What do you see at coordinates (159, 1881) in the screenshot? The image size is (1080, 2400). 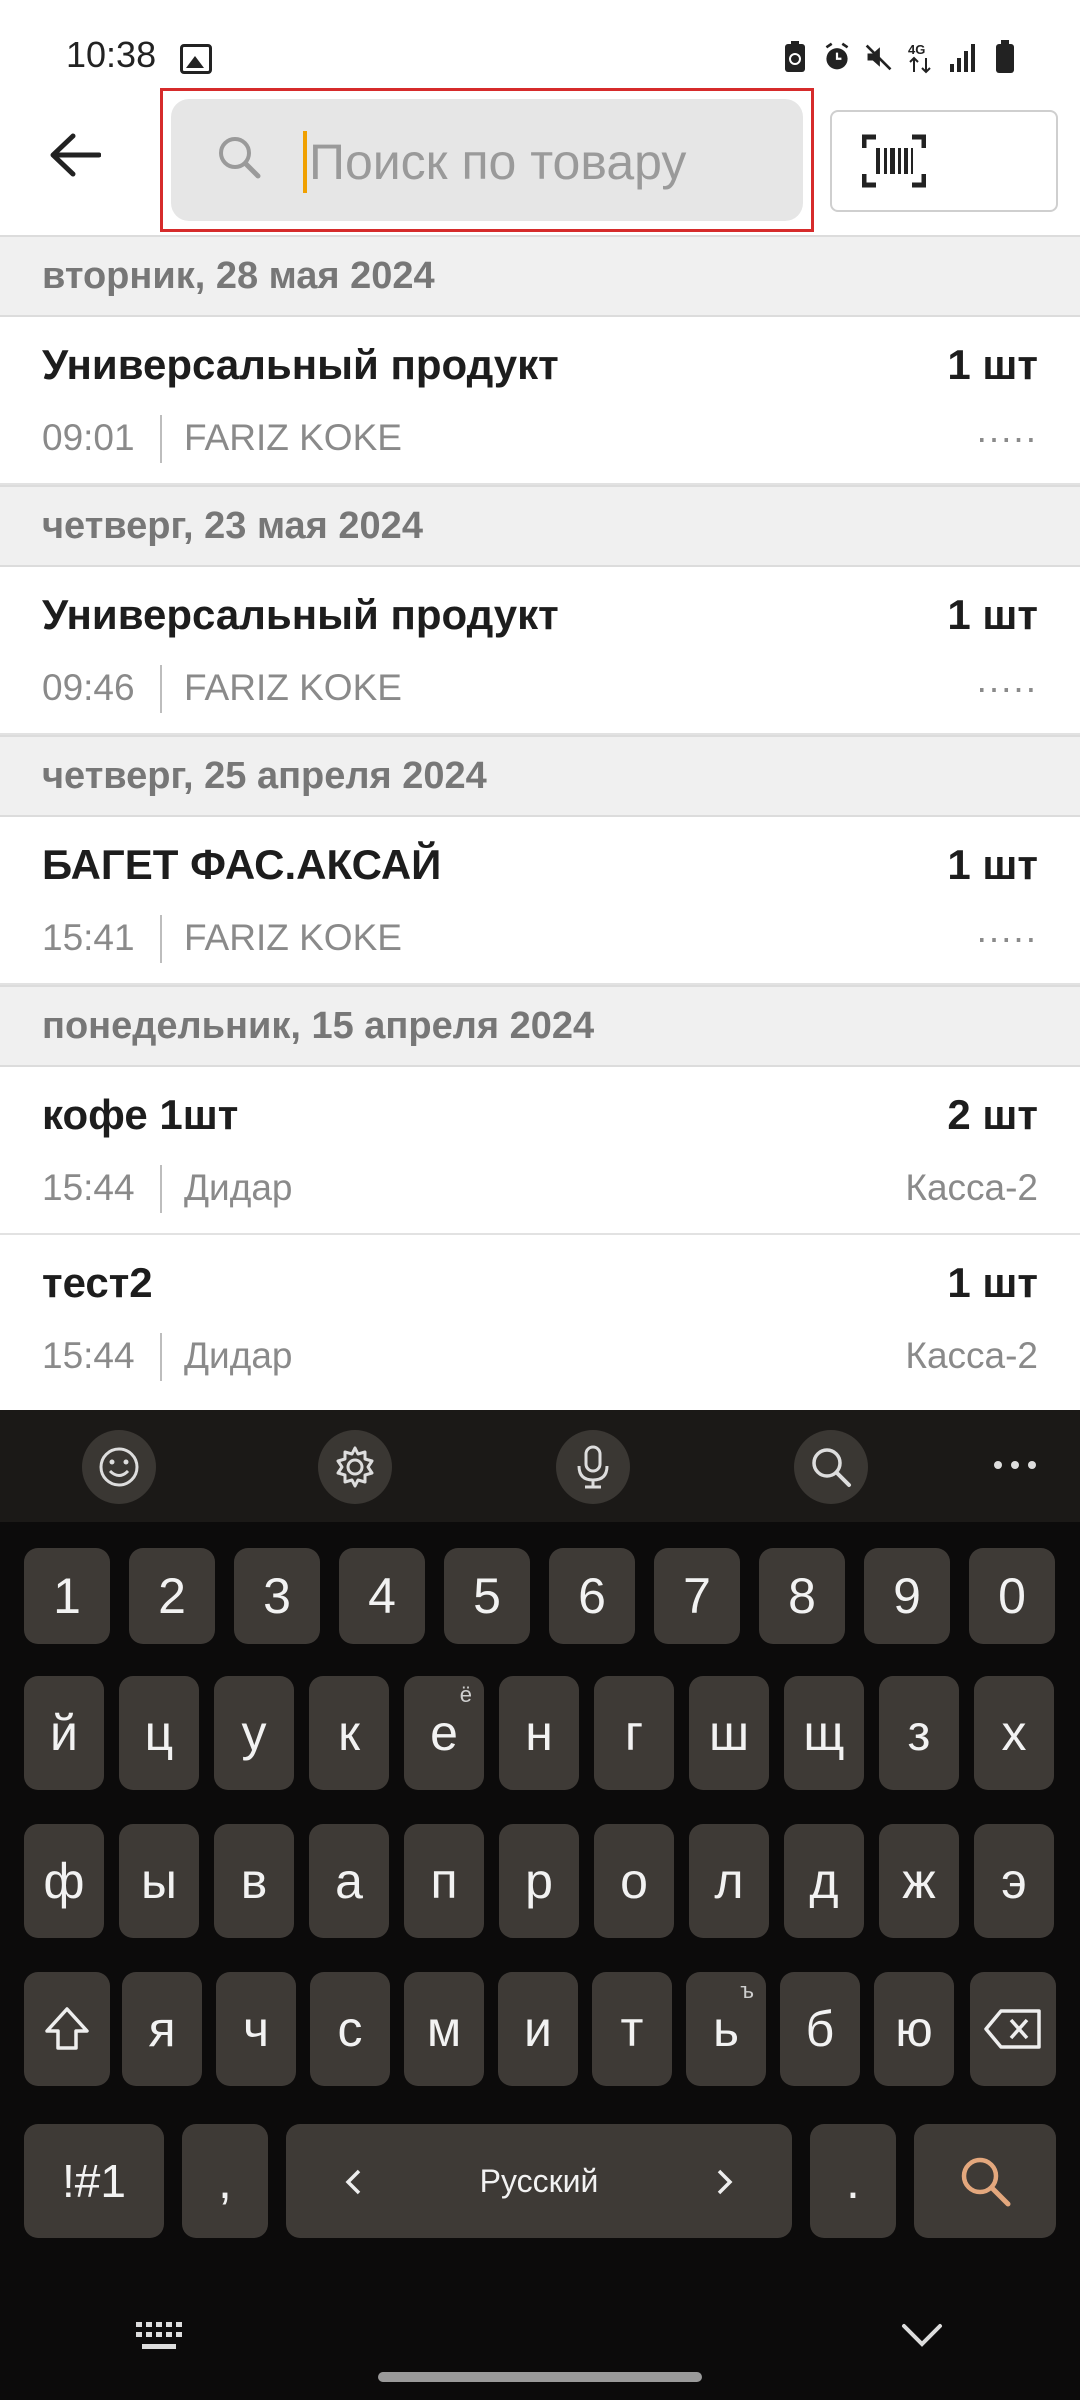 I see `key-letter: ы` at bounding box center [159, 1881].